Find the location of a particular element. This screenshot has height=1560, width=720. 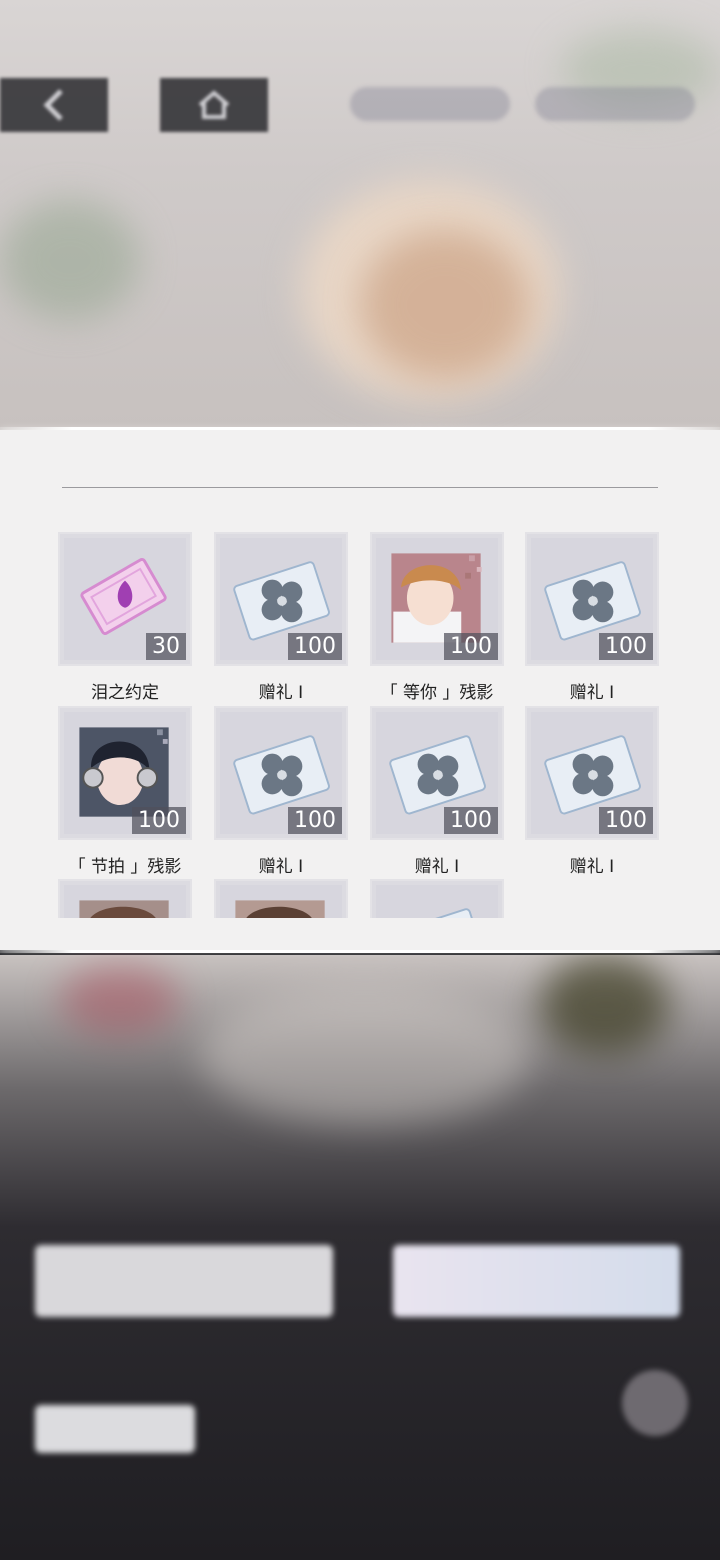

reward-item: 30 泪之约定 is located at coordinates (127, 617).